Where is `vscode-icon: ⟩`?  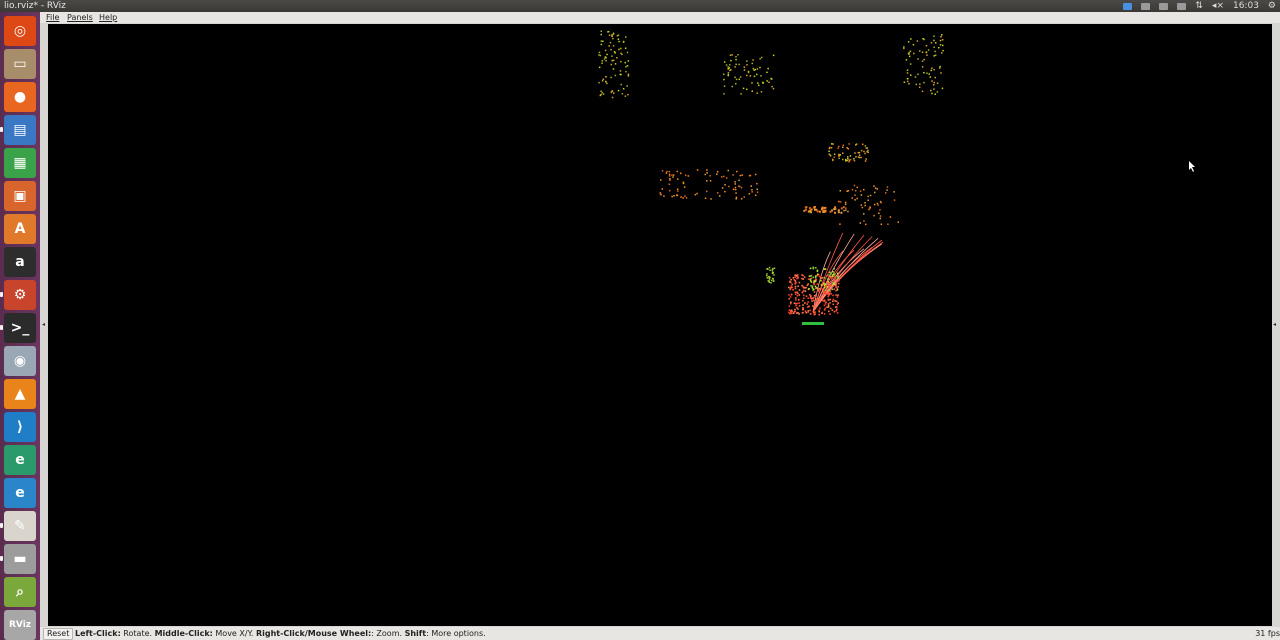
vscode-icon: ⟩ is located at coordinates (20, 427).